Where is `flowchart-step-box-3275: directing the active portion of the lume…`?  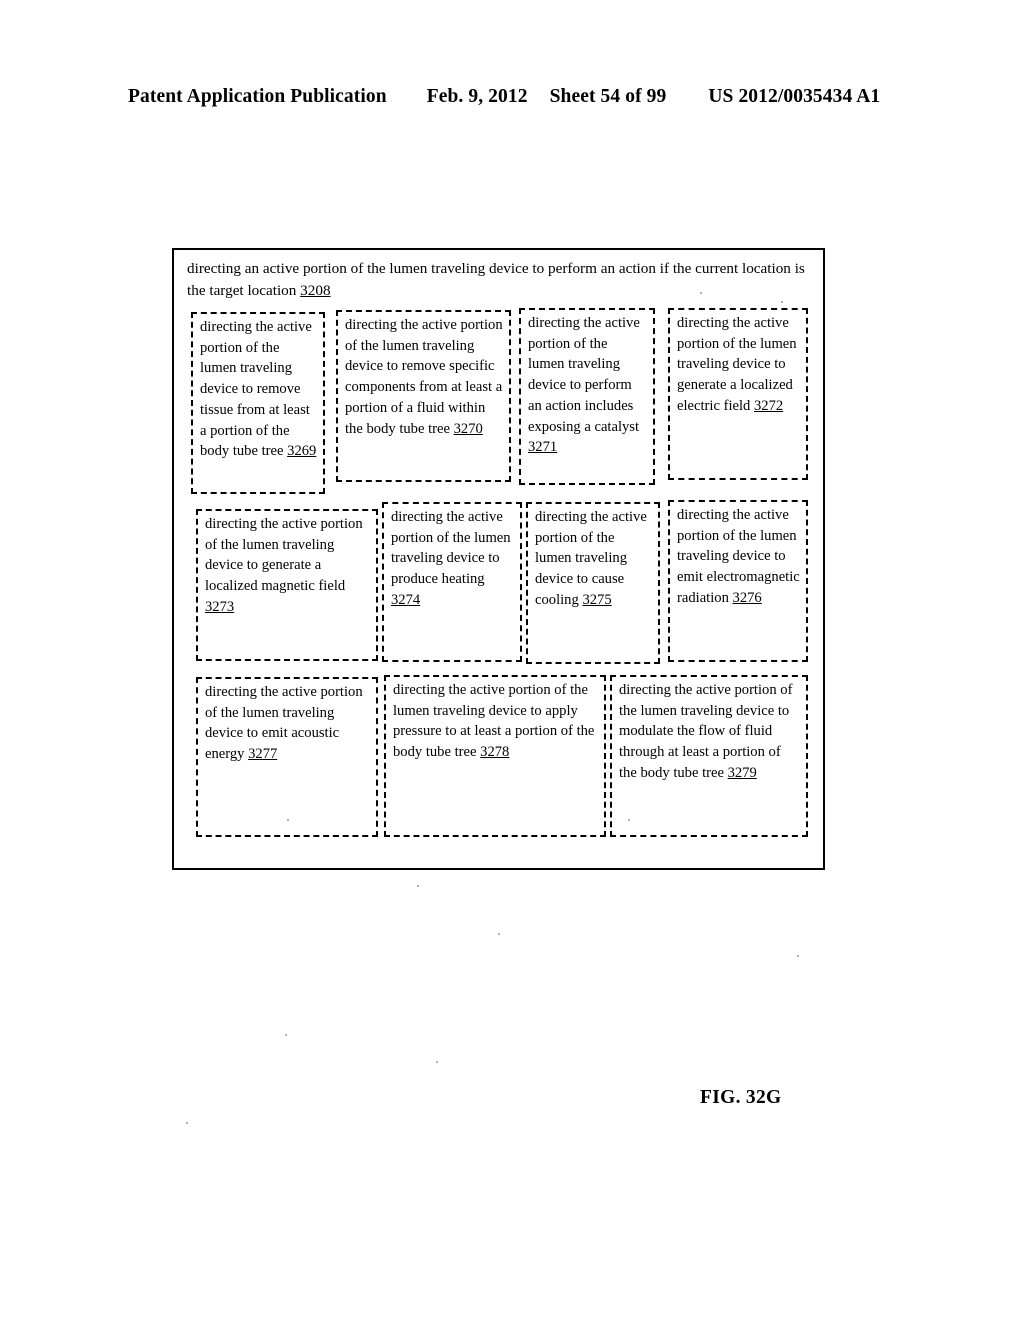
flowchart-step-box-3275: directing the active portion of the lume… is located at coordinates (593, 583).